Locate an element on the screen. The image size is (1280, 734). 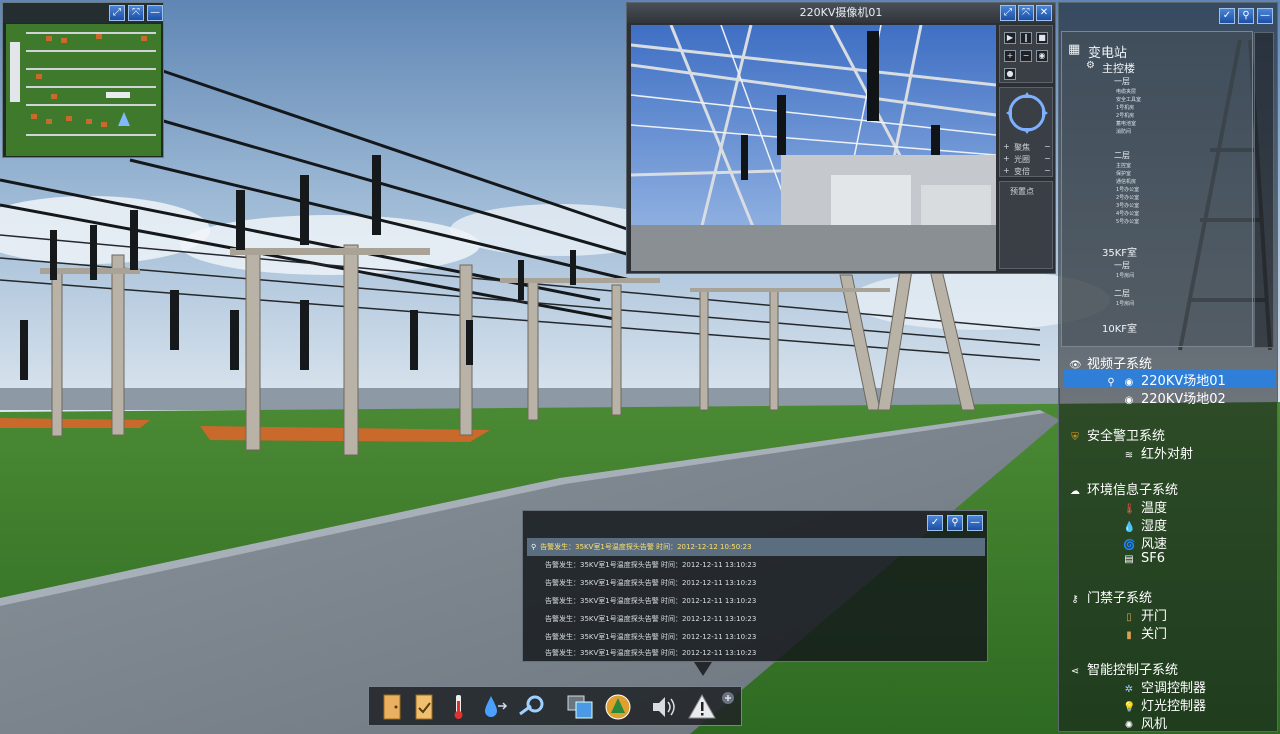
tree-room: 电缆夹层 is located at coordinates (1126, 91).